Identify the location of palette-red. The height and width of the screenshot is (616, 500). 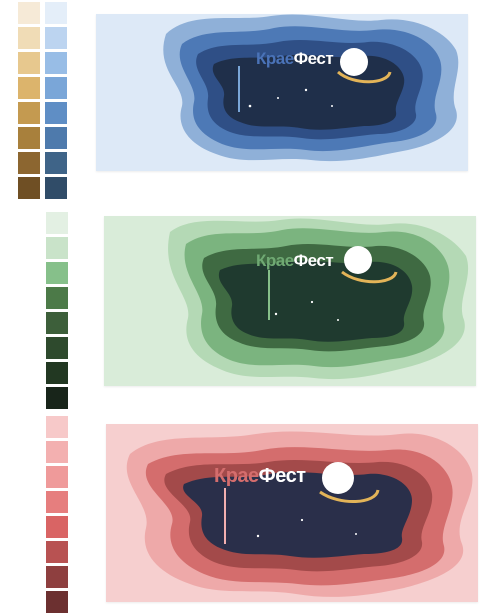
(57, 516).